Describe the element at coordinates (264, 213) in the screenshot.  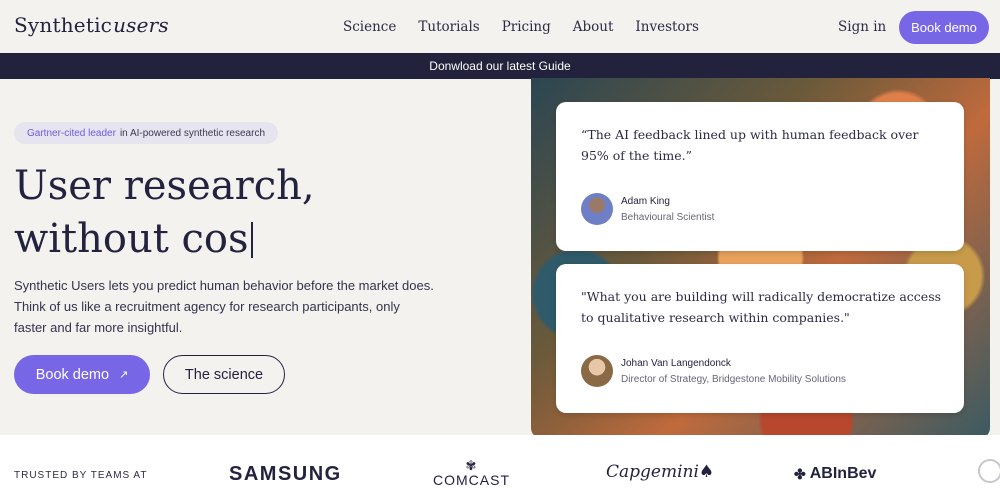
I see `hero-title: User research, without cos` at that location.